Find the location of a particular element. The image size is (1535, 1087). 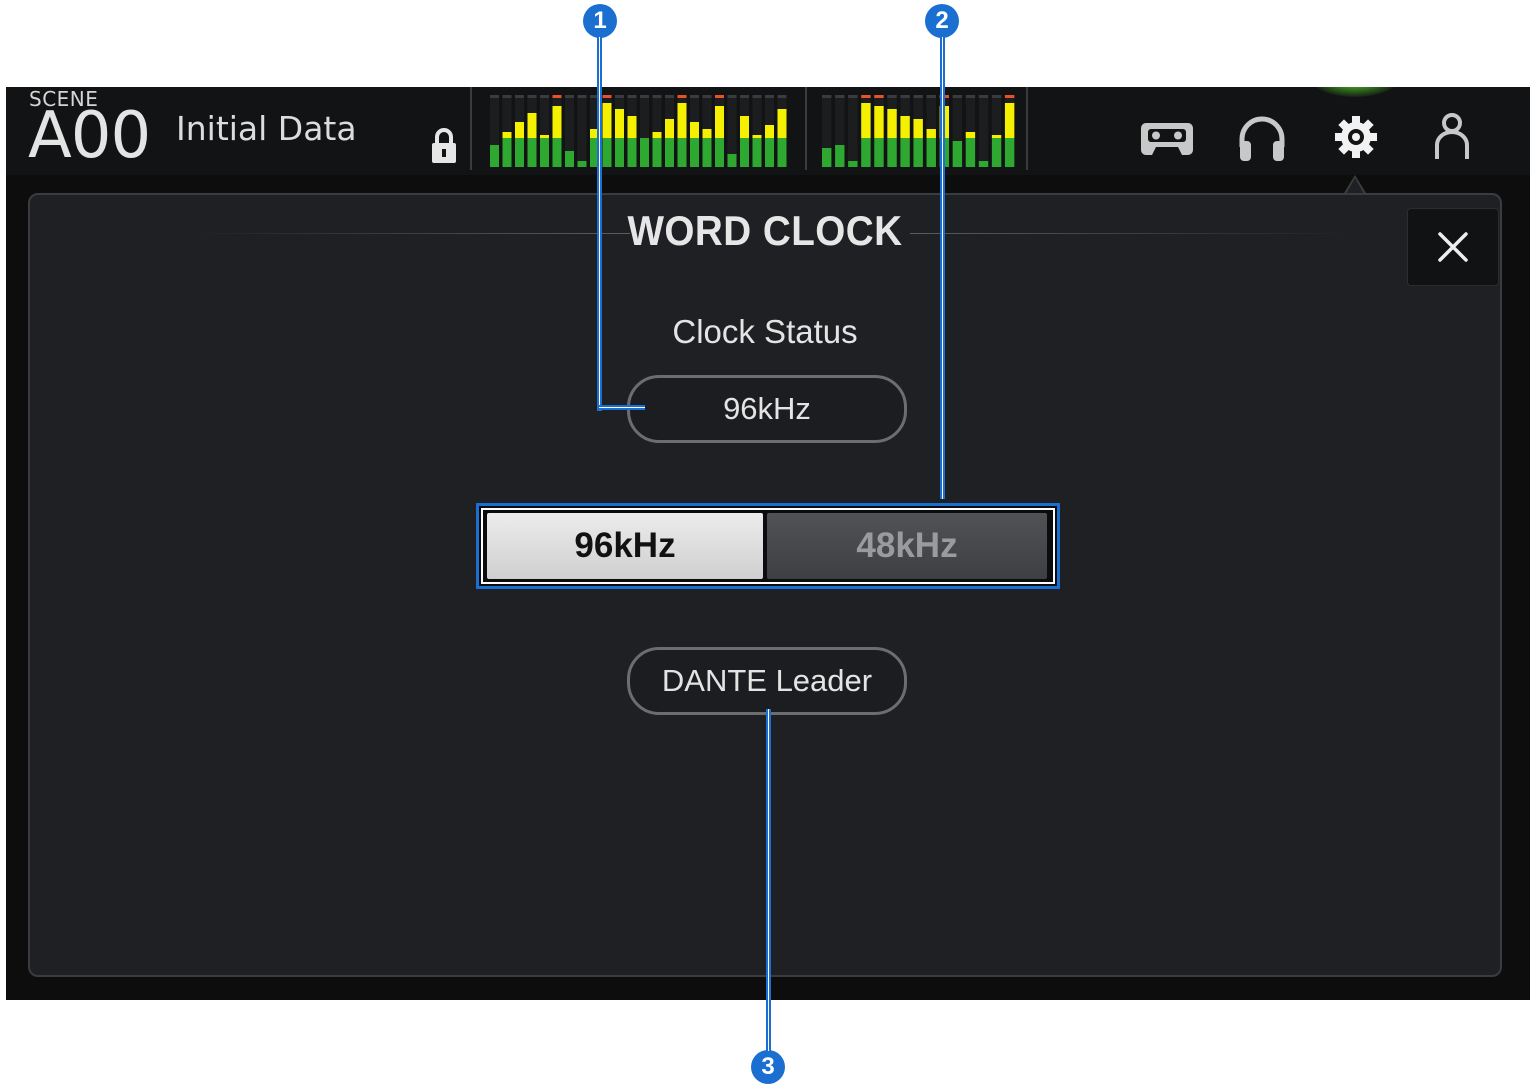

user-icon is located at coordinates (1452, 137).